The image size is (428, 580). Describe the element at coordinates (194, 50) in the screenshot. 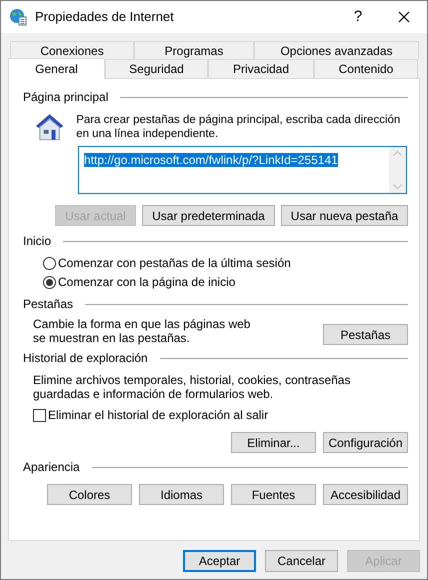

I see `tab: Programas` at that location.